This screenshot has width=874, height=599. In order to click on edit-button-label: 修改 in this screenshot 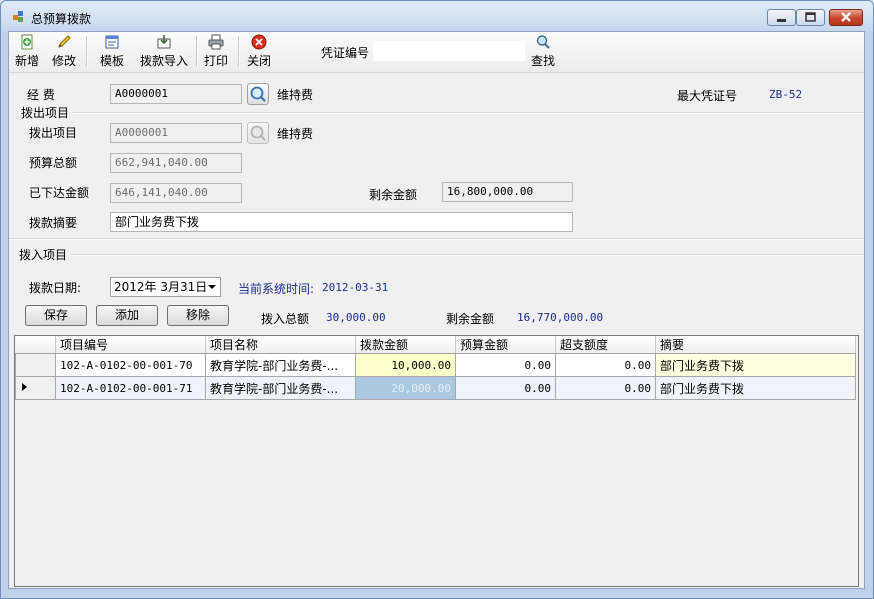, I will do `click(63, 61)`.